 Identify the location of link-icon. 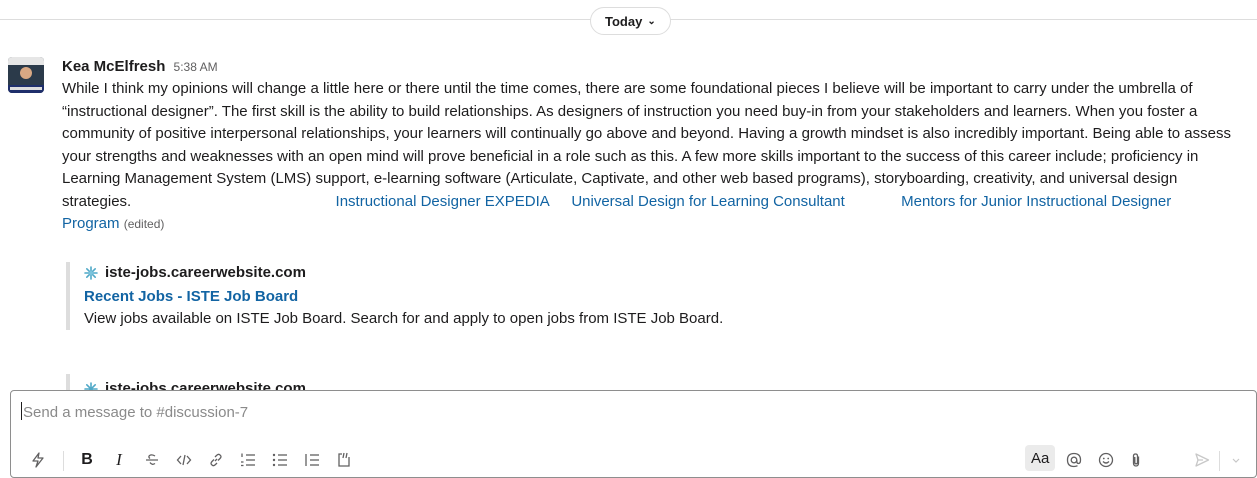
(216, 460).